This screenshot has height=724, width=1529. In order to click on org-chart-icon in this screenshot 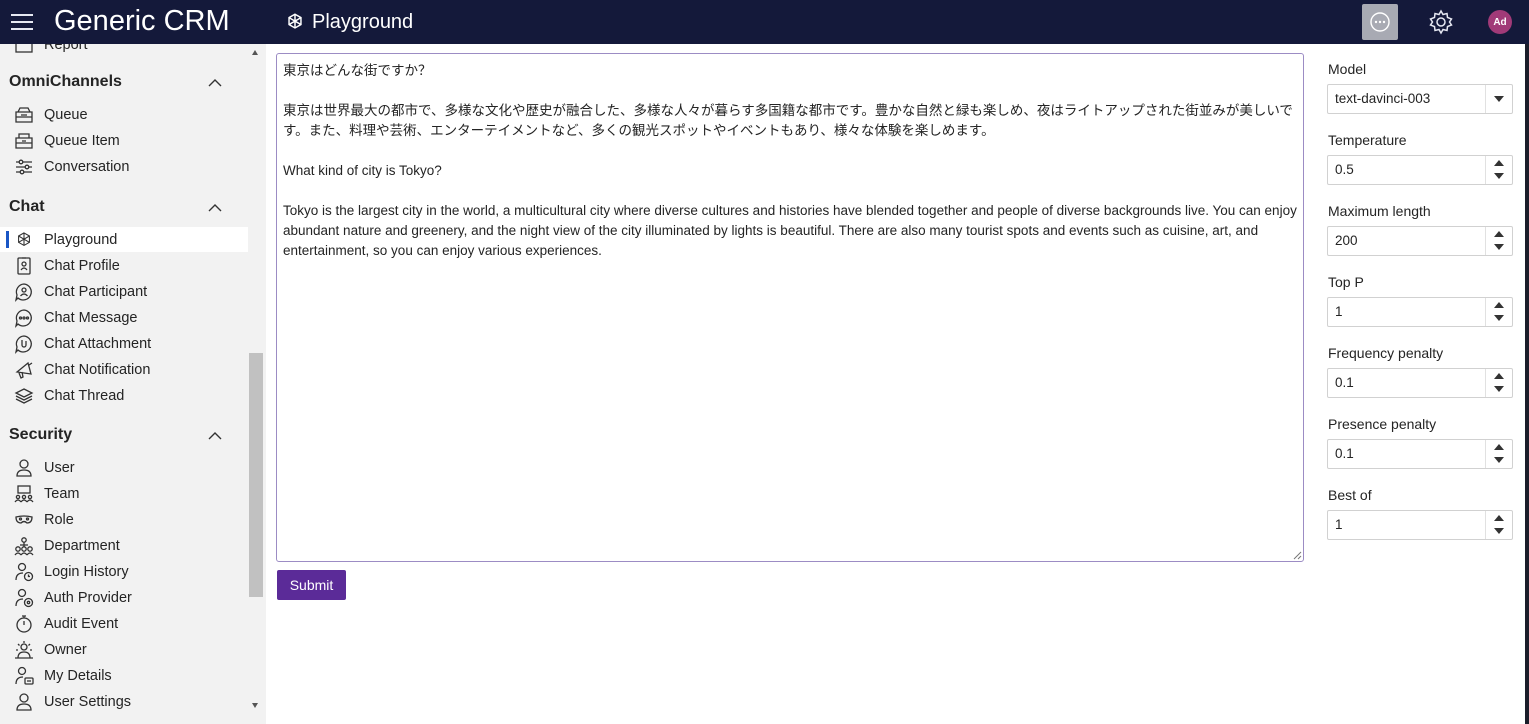, I will do `click(24, 546)`.